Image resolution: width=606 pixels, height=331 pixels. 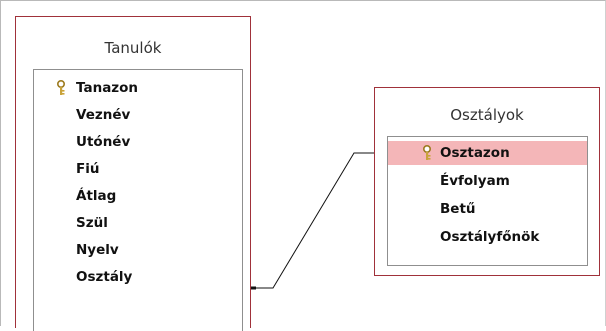 I want to click on field-label: Veznév, so click(x=103, y=115).